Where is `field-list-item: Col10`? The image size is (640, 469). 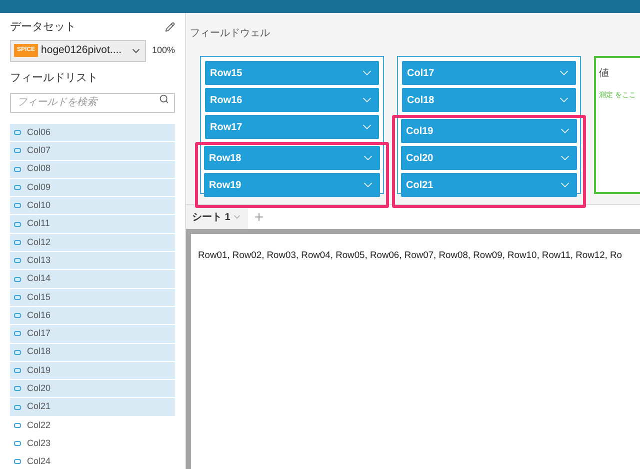 field-list-item: Col10 is located at coordinates (92, 205).